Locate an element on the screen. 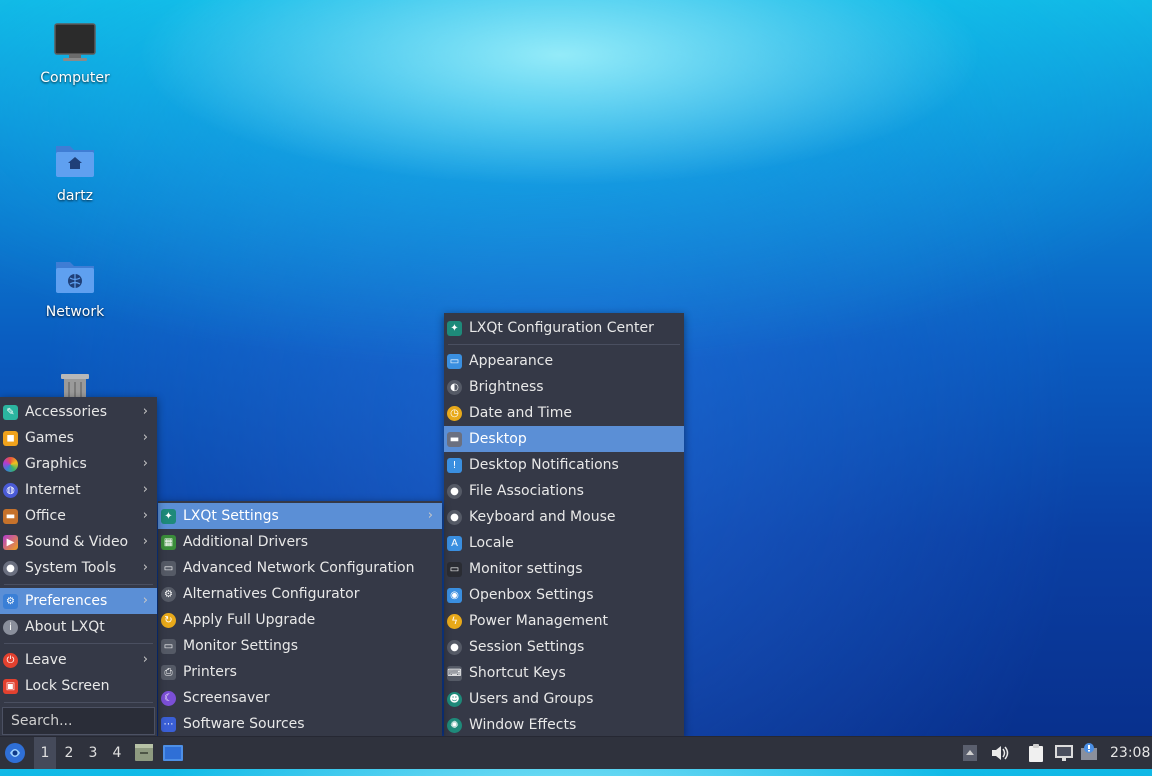 This screenshot has height=776, width=1152. start-menu-button is located at coordinates (17, 753).